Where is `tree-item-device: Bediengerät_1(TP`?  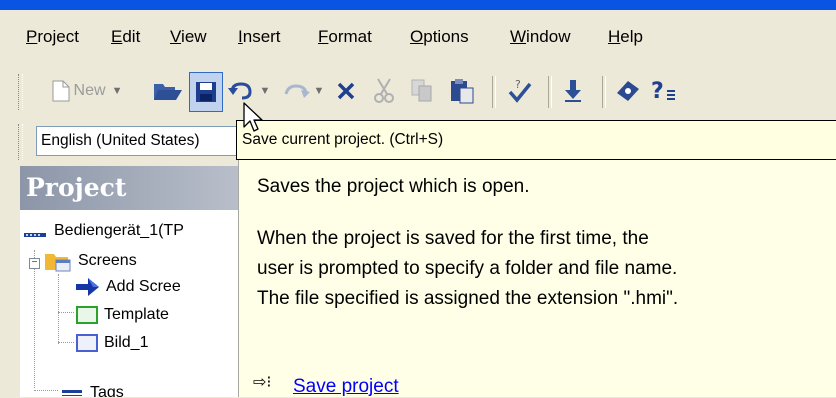
tree-item-device: Bediengerät_1(TP is located at coordinates (104, 231).